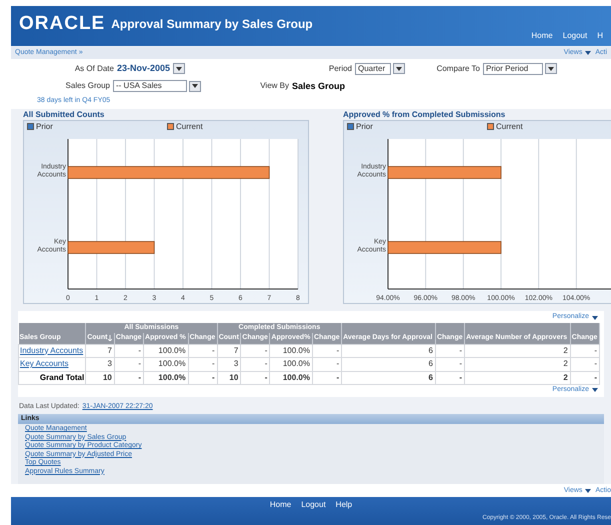 Image resolution: width=611 pixels, height=525 pixels. What do you see at coordinates (344, 505) in the screenshot?
I see `footer-link: Help` at bounding box center [344, 505].